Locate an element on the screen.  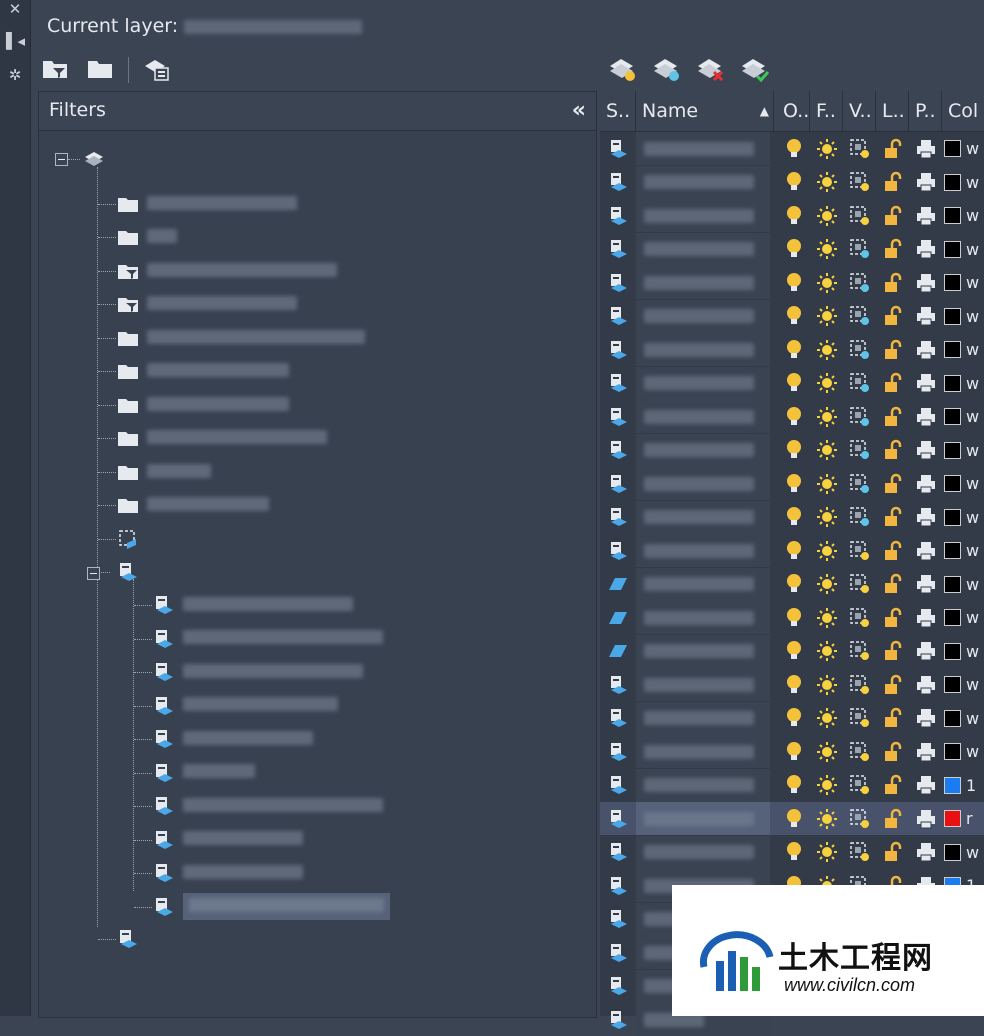
col-lock: L.. is located at coordinates (892, 111).